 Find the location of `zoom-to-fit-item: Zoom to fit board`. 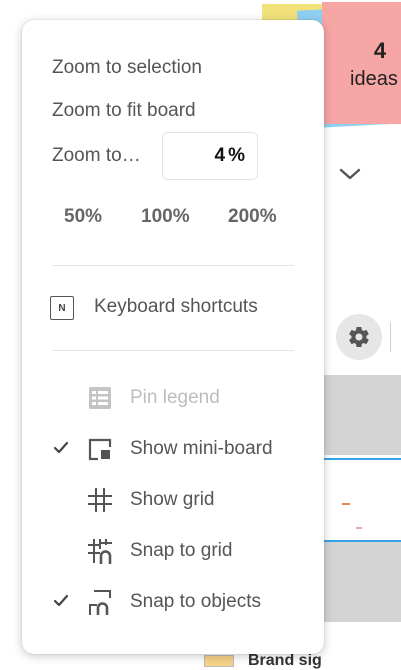

zoom-to-fit-item: Zoom to fit board is located at coordinates (124, 111).